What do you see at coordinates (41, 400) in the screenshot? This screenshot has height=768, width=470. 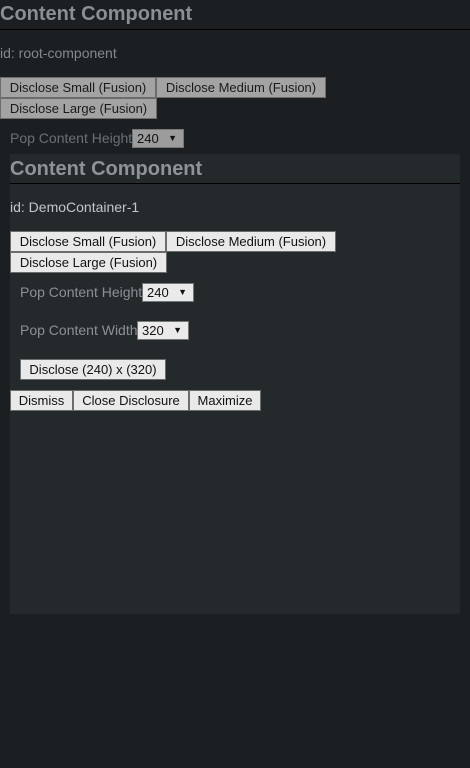 I see `dismiss-button: Dismiss` at bounding box center [41, 400].